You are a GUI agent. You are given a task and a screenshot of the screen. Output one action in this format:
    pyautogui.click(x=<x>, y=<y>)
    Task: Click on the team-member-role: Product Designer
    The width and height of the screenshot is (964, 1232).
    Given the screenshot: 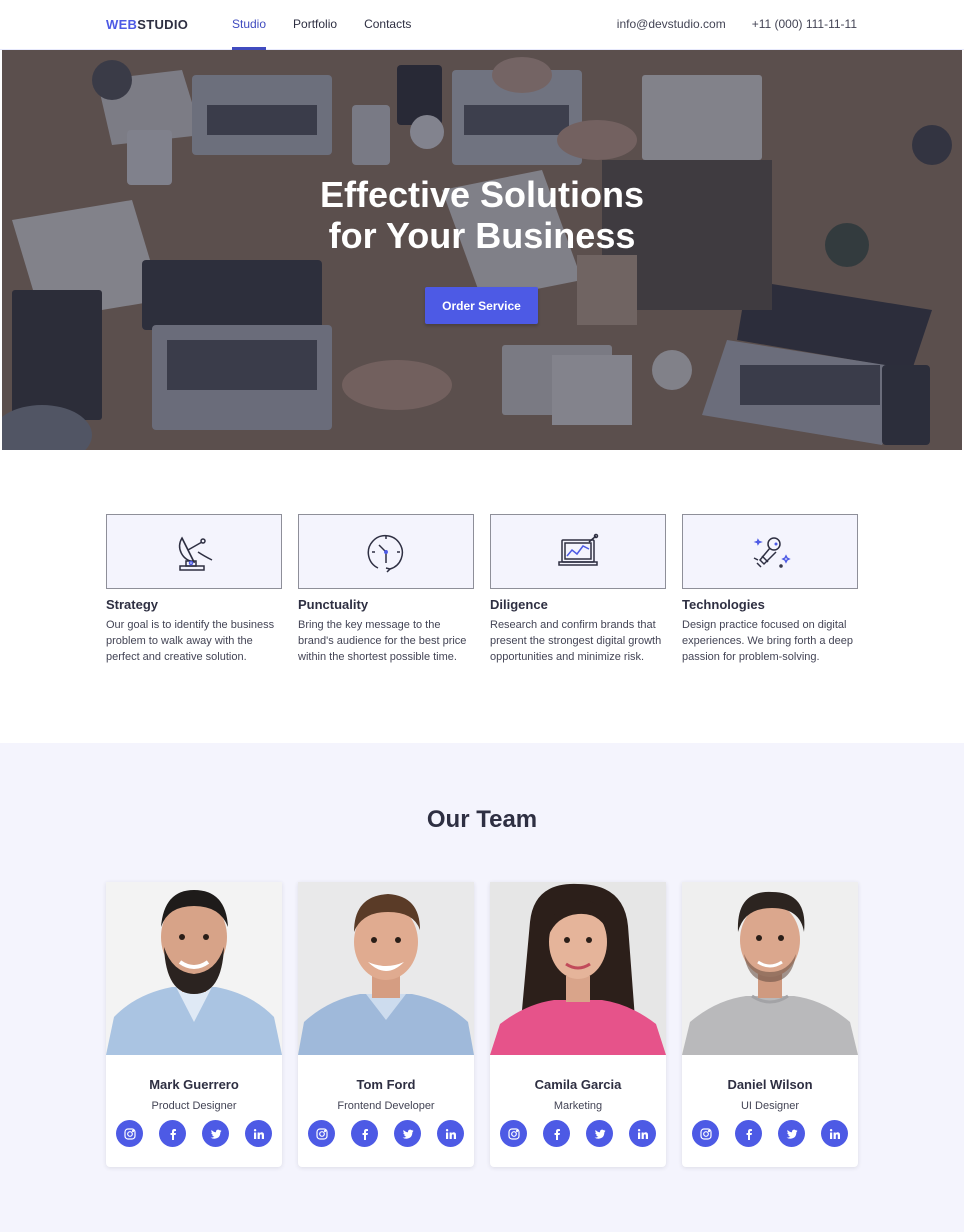 What is the action you would take?
    pyautogui.click(x=194, y=1106)
    